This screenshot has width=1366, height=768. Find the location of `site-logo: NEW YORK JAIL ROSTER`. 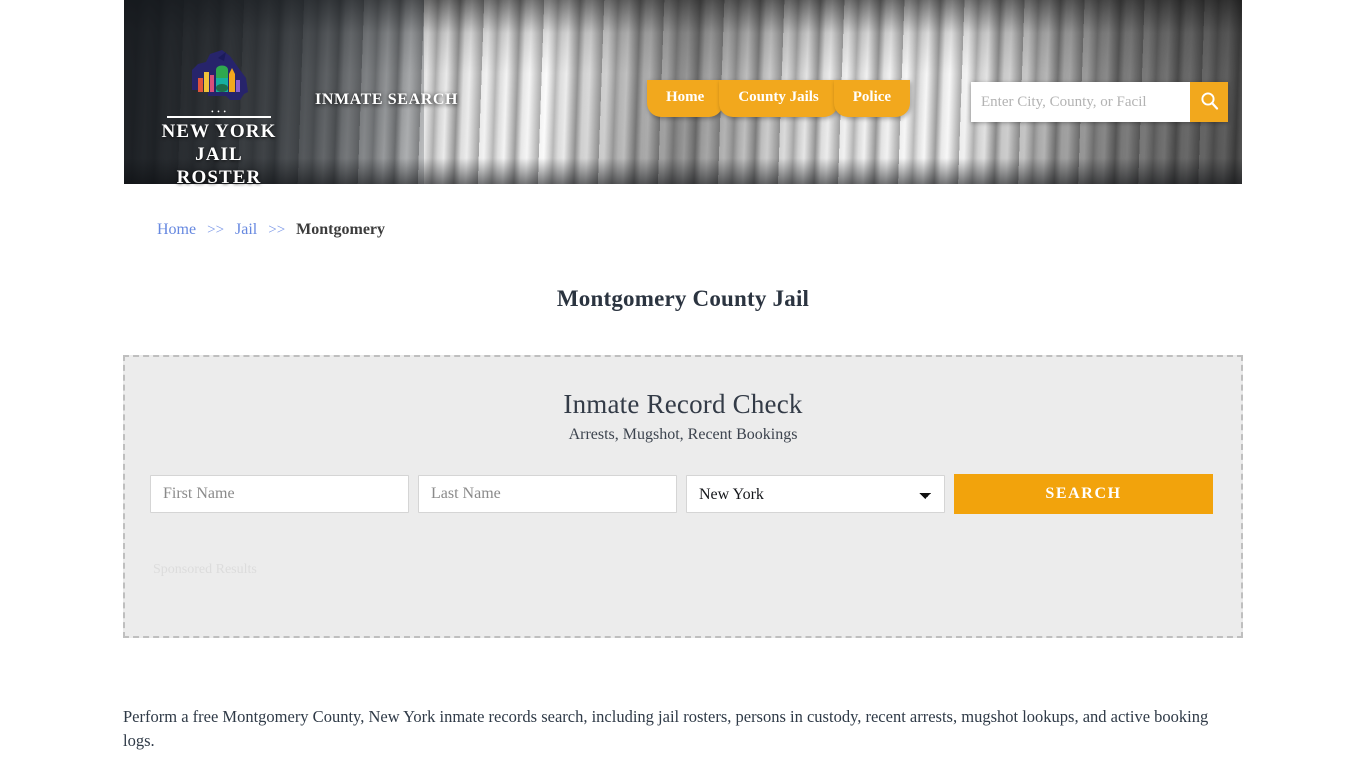

site-logo: NEW YORK JAIL ROSTER is located at coordinates (219, 119).